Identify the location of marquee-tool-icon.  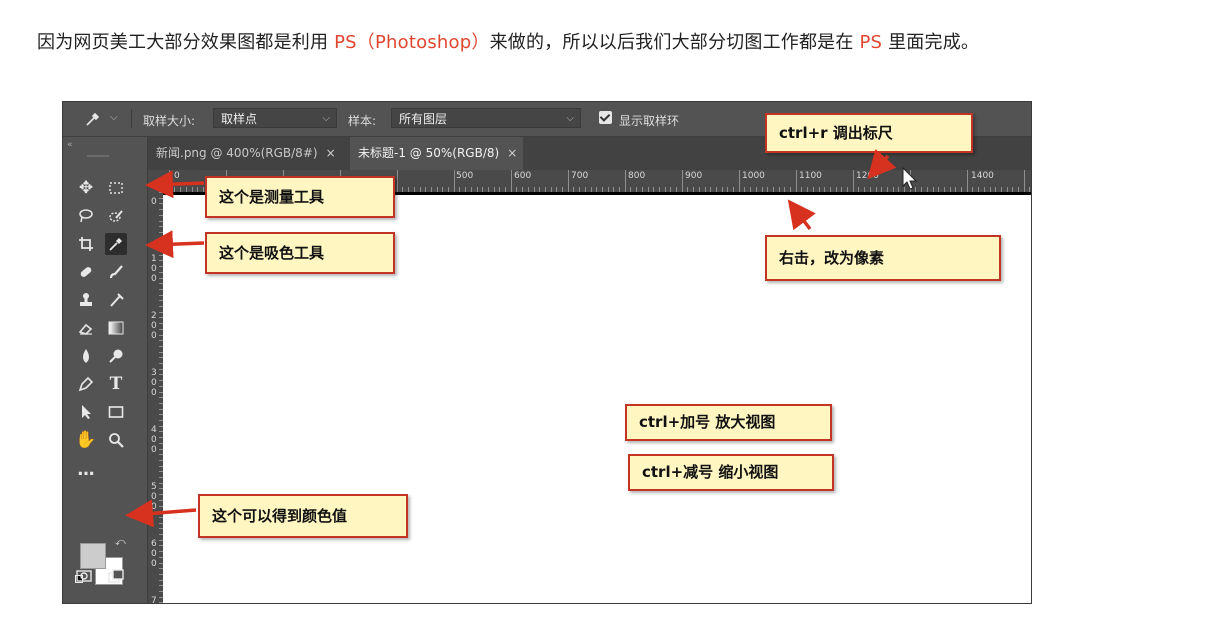
(116, 188).